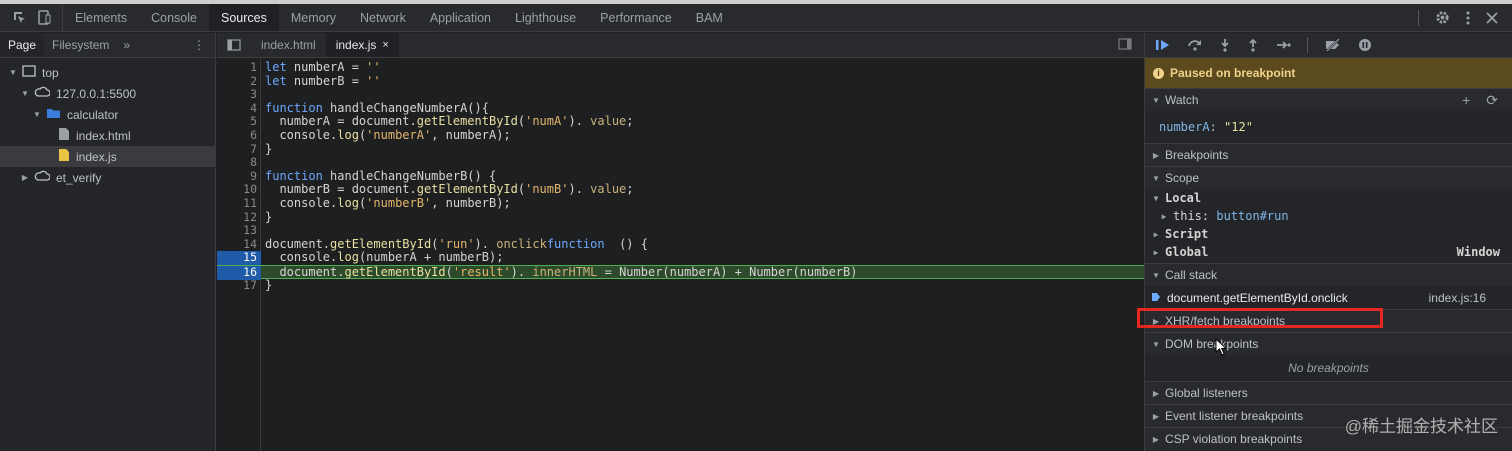 The height and width of the screenshot is (451, 1512). What do you see at coordinates (1328, 252) in the screenshot?
I see `scope-global: ▶ Global Window` at bounding box center [1328, 252].